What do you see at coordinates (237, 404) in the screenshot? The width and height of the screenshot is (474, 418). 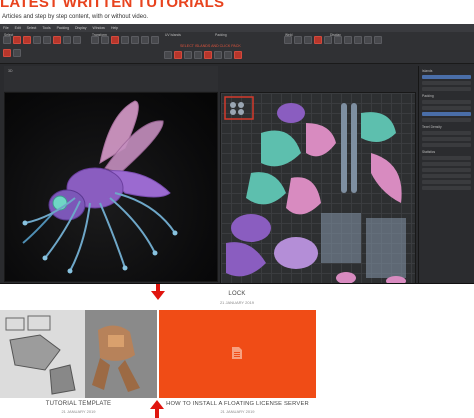 I see `card-title: HOW TO INSTALL A FLOATING LICENSE SERVER` at bounding box center [237, 404].